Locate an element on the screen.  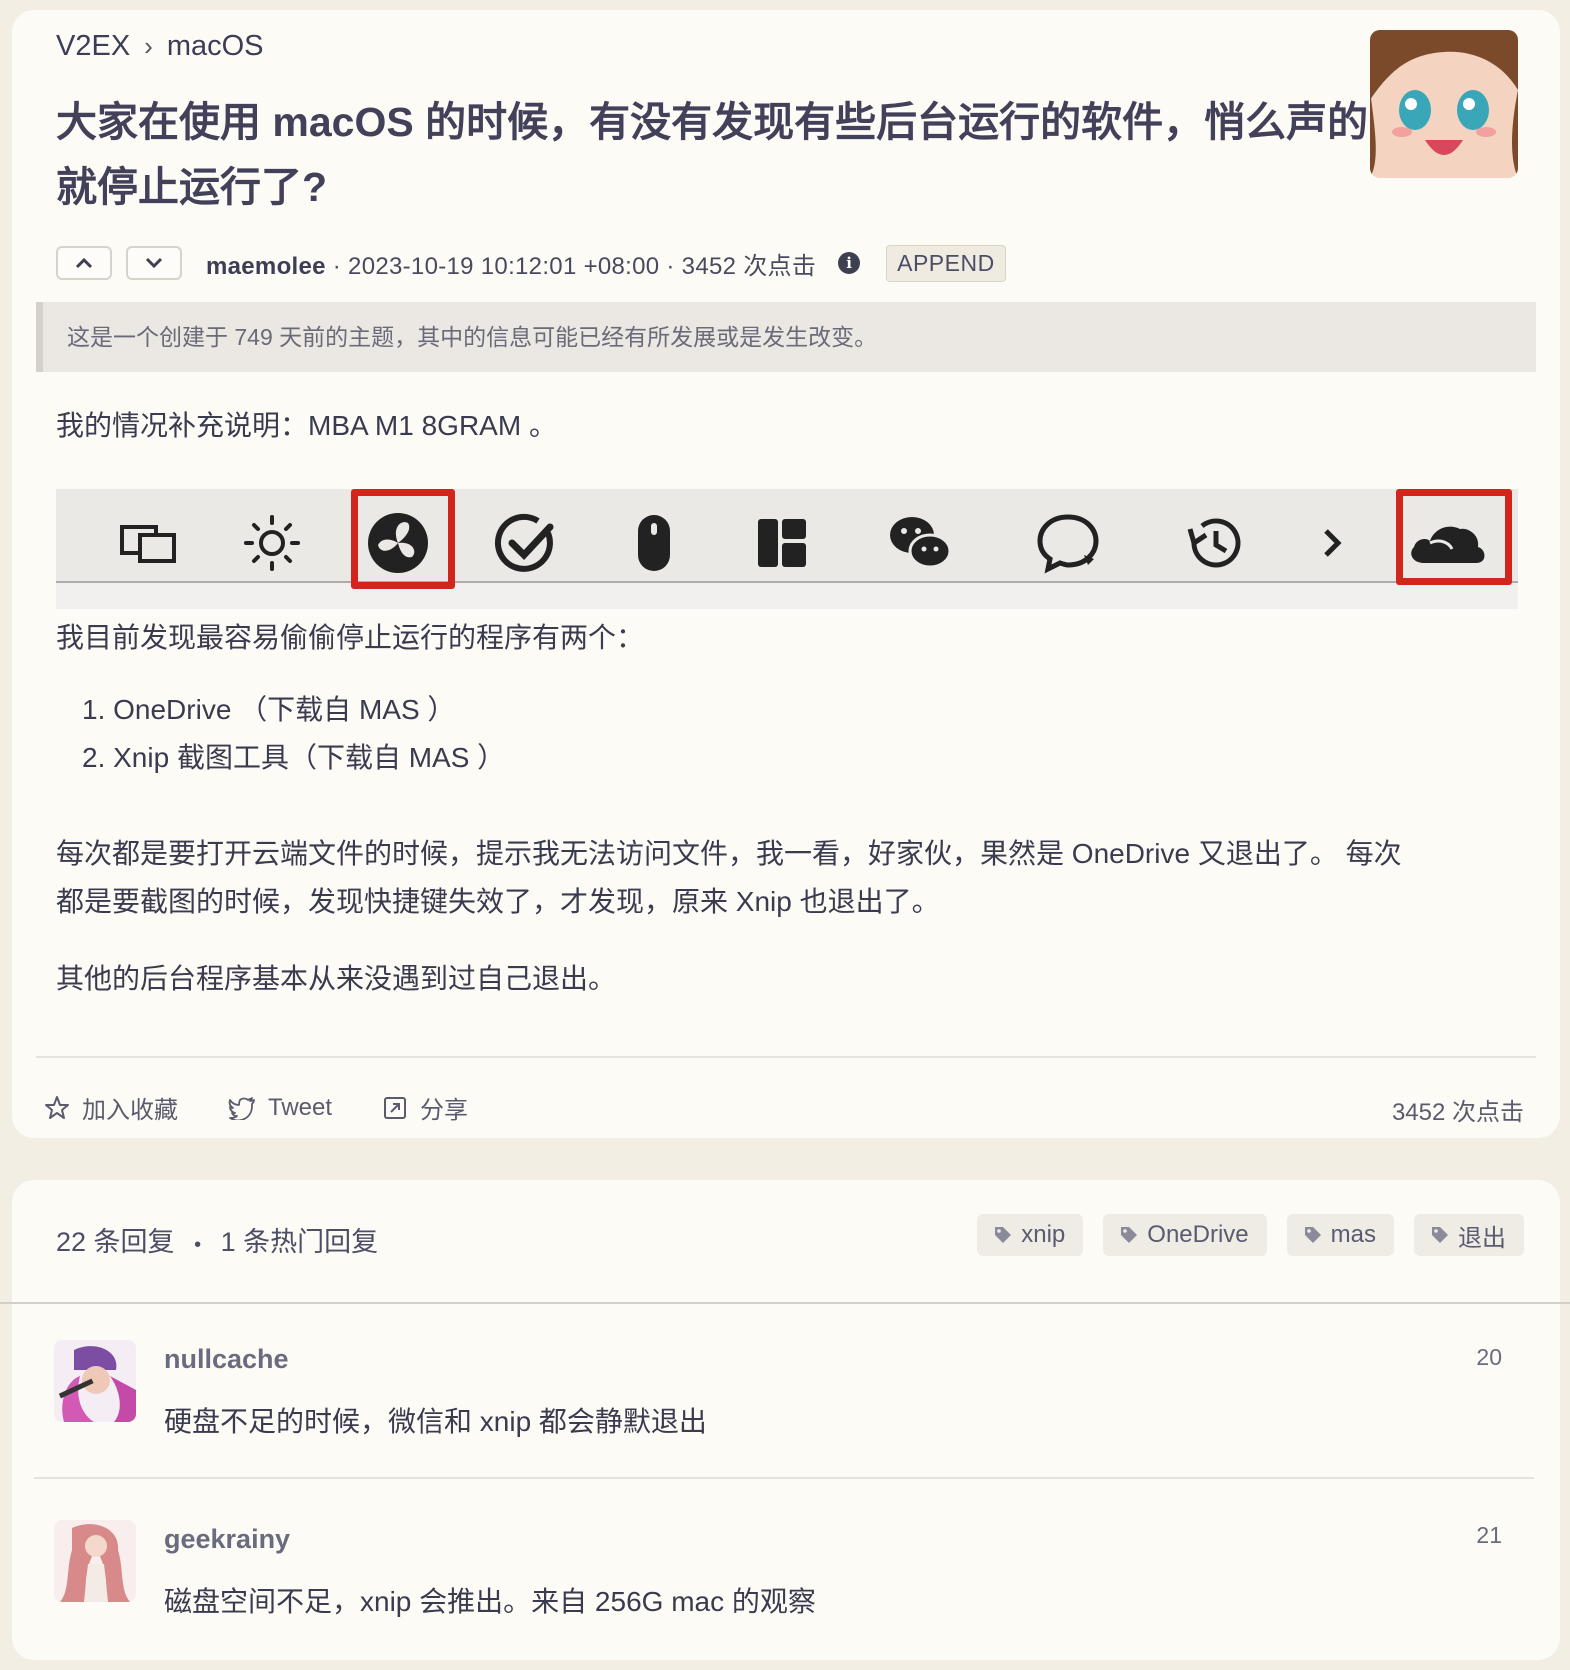
favorite-label: 加入收藏 is located at coordinates (130, 1110).